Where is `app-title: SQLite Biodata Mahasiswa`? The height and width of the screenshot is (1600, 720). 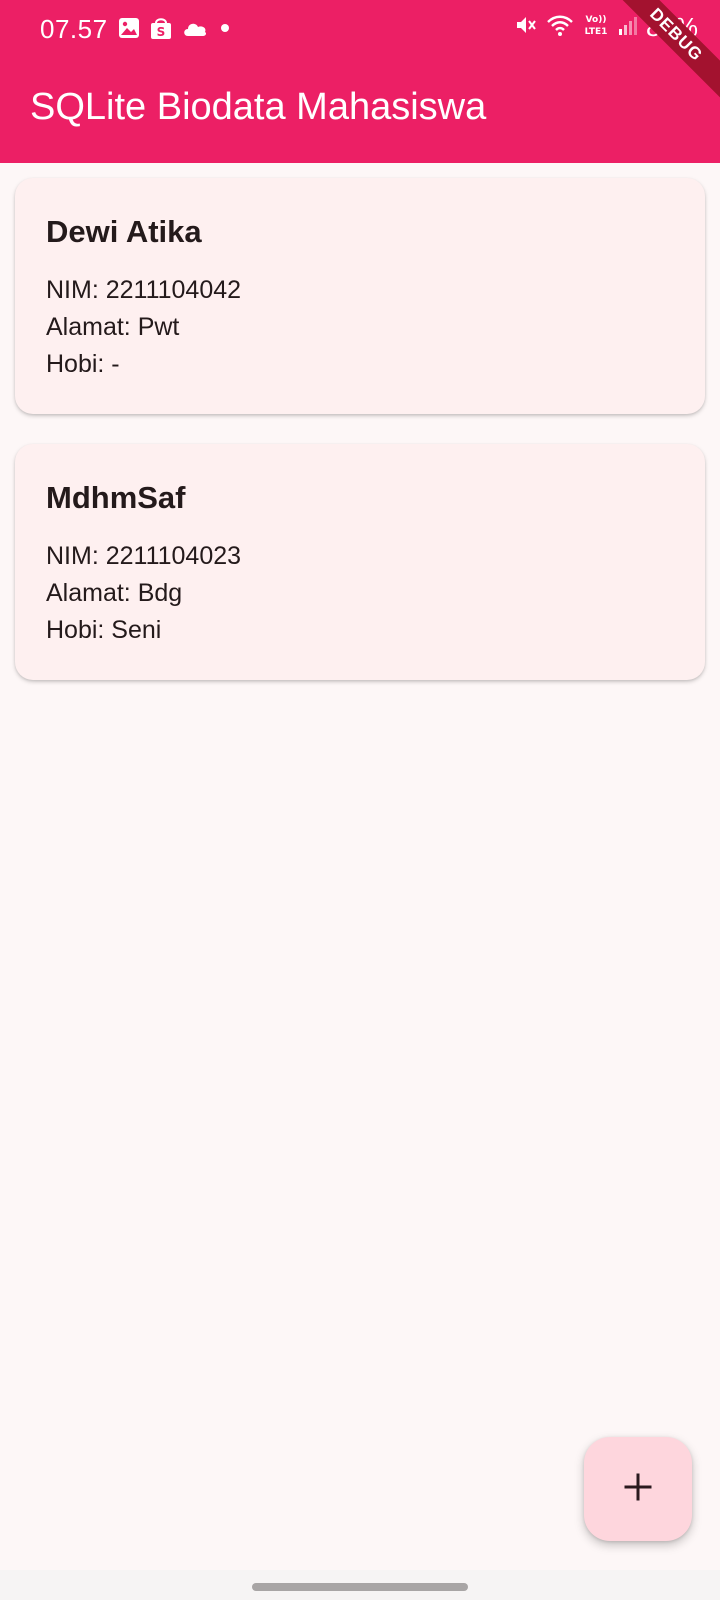 app-title: SQLite Biodata Mahasiswa is located at coordinates (258, 107).